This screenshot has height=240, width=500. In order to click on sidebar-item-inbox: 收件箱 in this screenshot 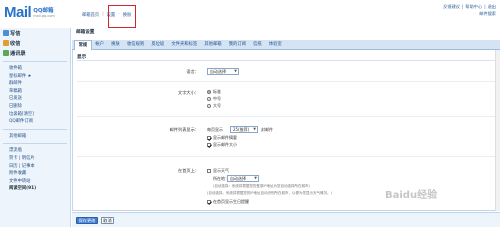, I will do `click(35, 69)`.